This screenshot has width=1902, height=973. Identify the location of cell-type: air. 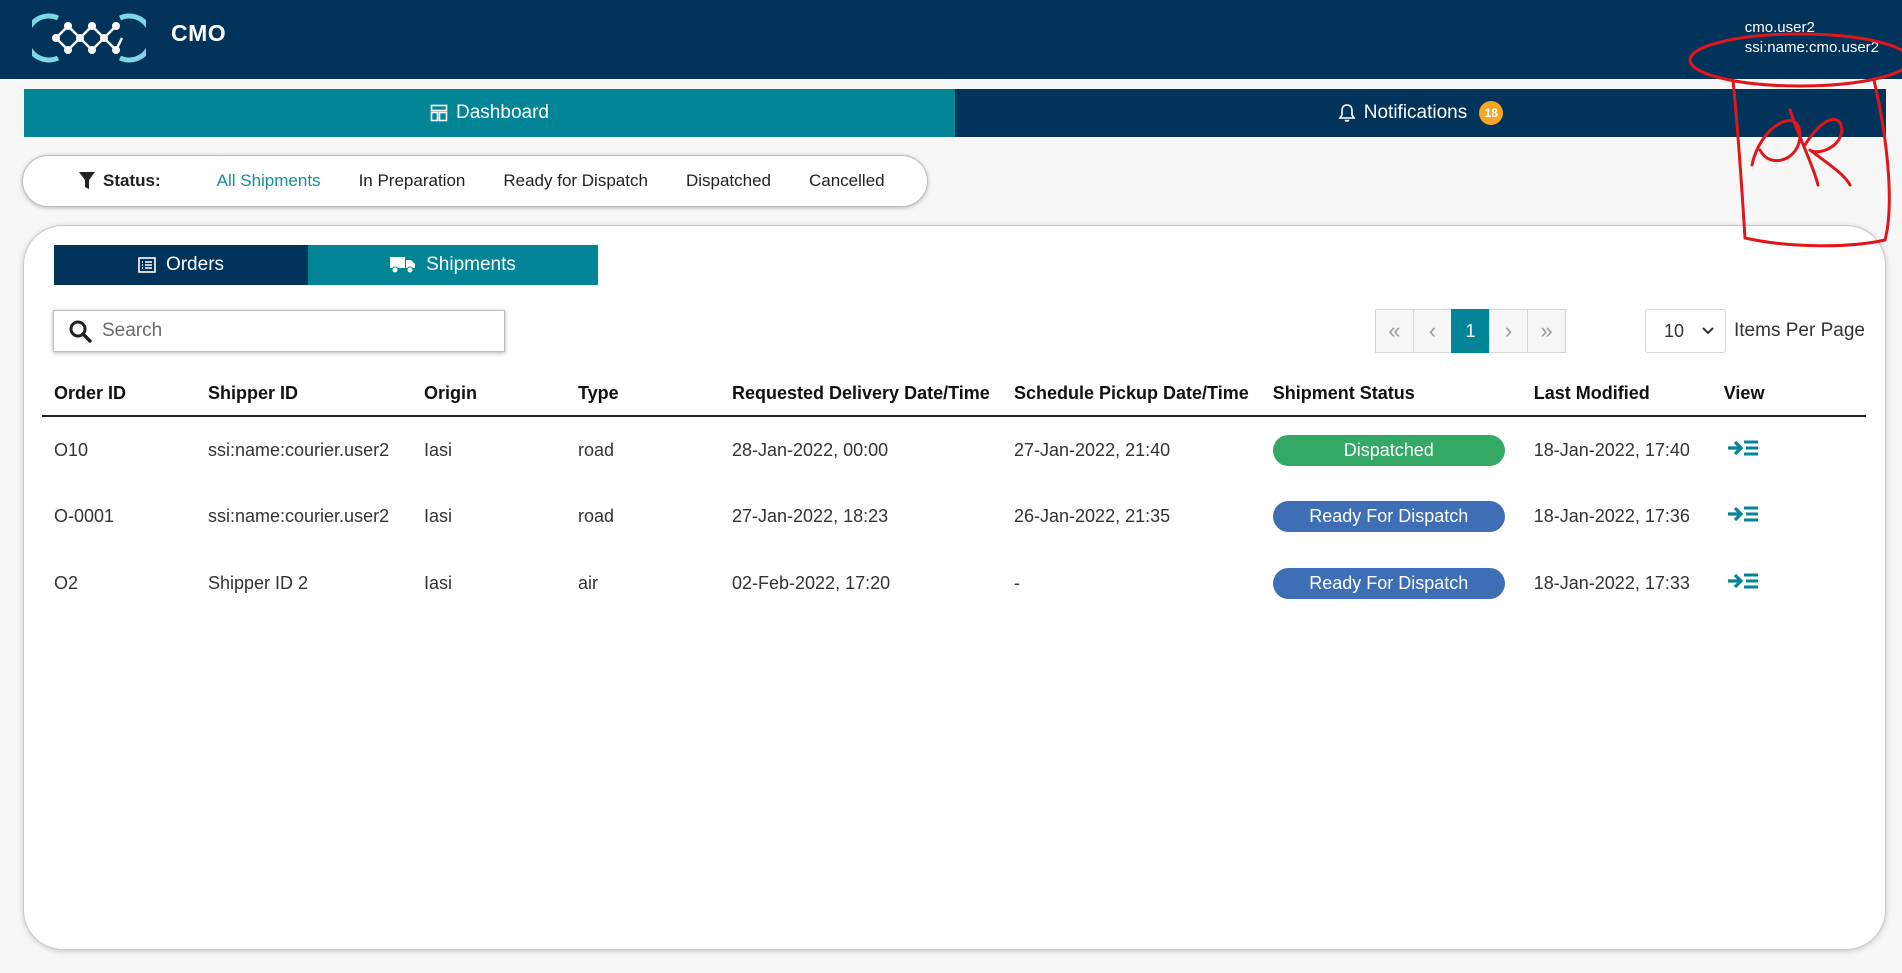
(588, 583).